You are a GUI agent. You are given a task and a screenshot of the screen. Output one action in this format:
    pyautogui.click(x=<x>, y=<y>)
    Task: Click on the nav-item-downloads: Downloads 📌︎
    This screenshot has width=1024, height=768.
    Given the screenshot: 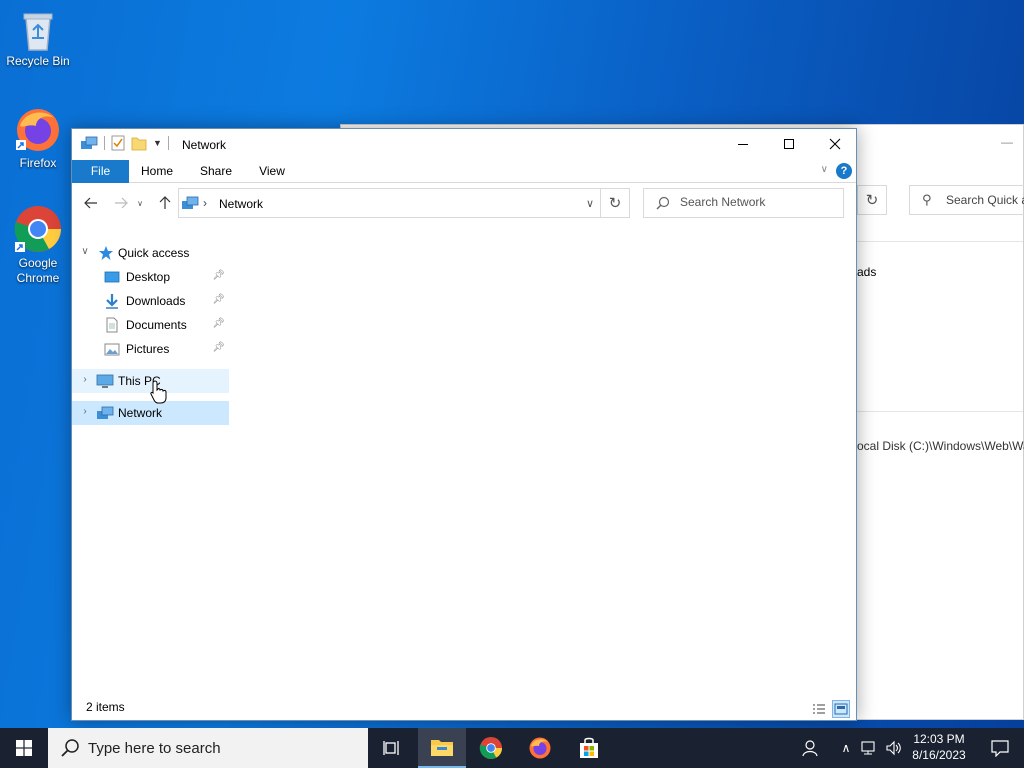 What is the action you would take?
    pyautogui.click(x=150, y=301)
    